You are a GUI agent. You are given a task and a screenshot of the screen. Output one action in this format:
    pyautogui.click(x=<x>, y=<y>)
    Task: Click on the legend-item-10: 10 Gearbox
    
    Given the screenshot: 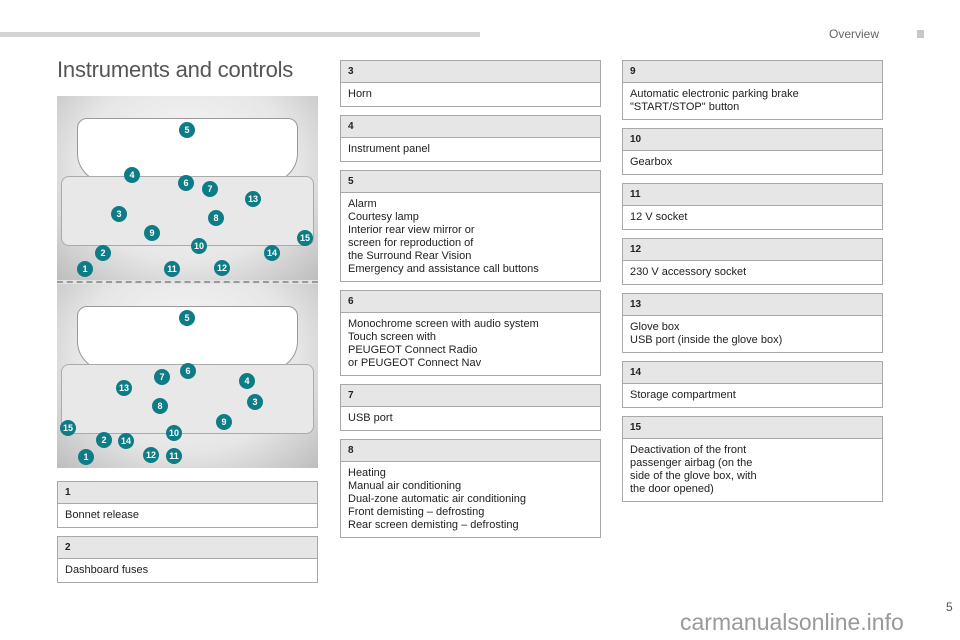 What is the action you would take?
    pyautogui.click(x=752, y=151)
    